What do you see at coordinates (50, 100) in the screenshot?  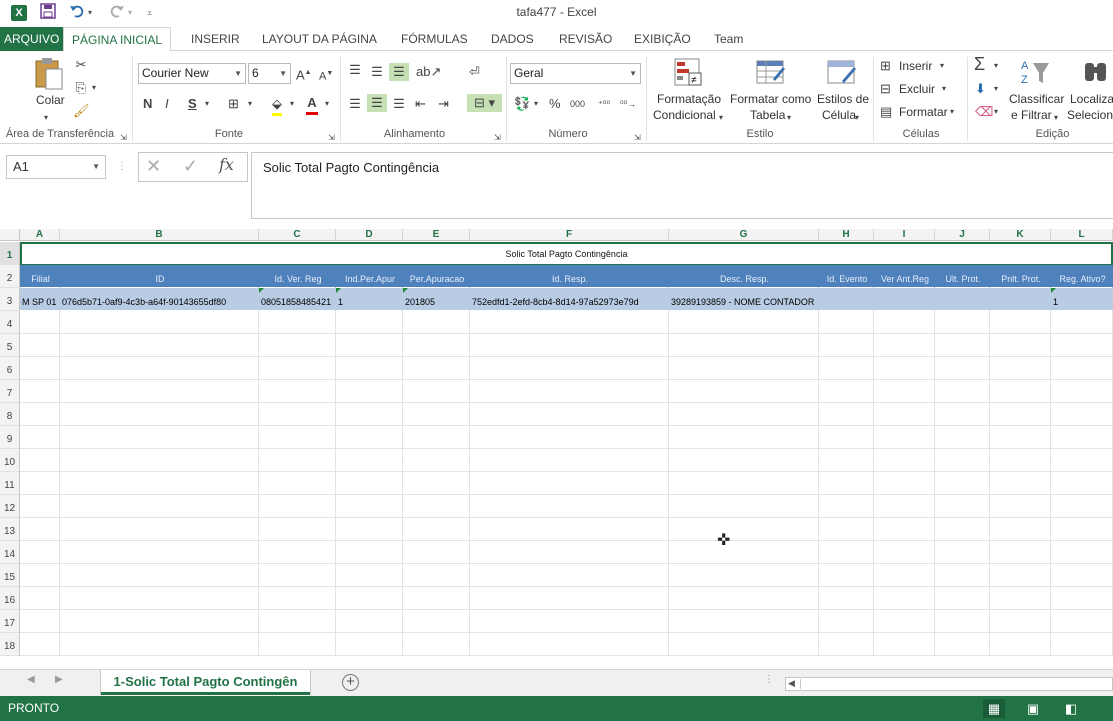 I see `paste-label: Colar` at bounding box center [50, 100].